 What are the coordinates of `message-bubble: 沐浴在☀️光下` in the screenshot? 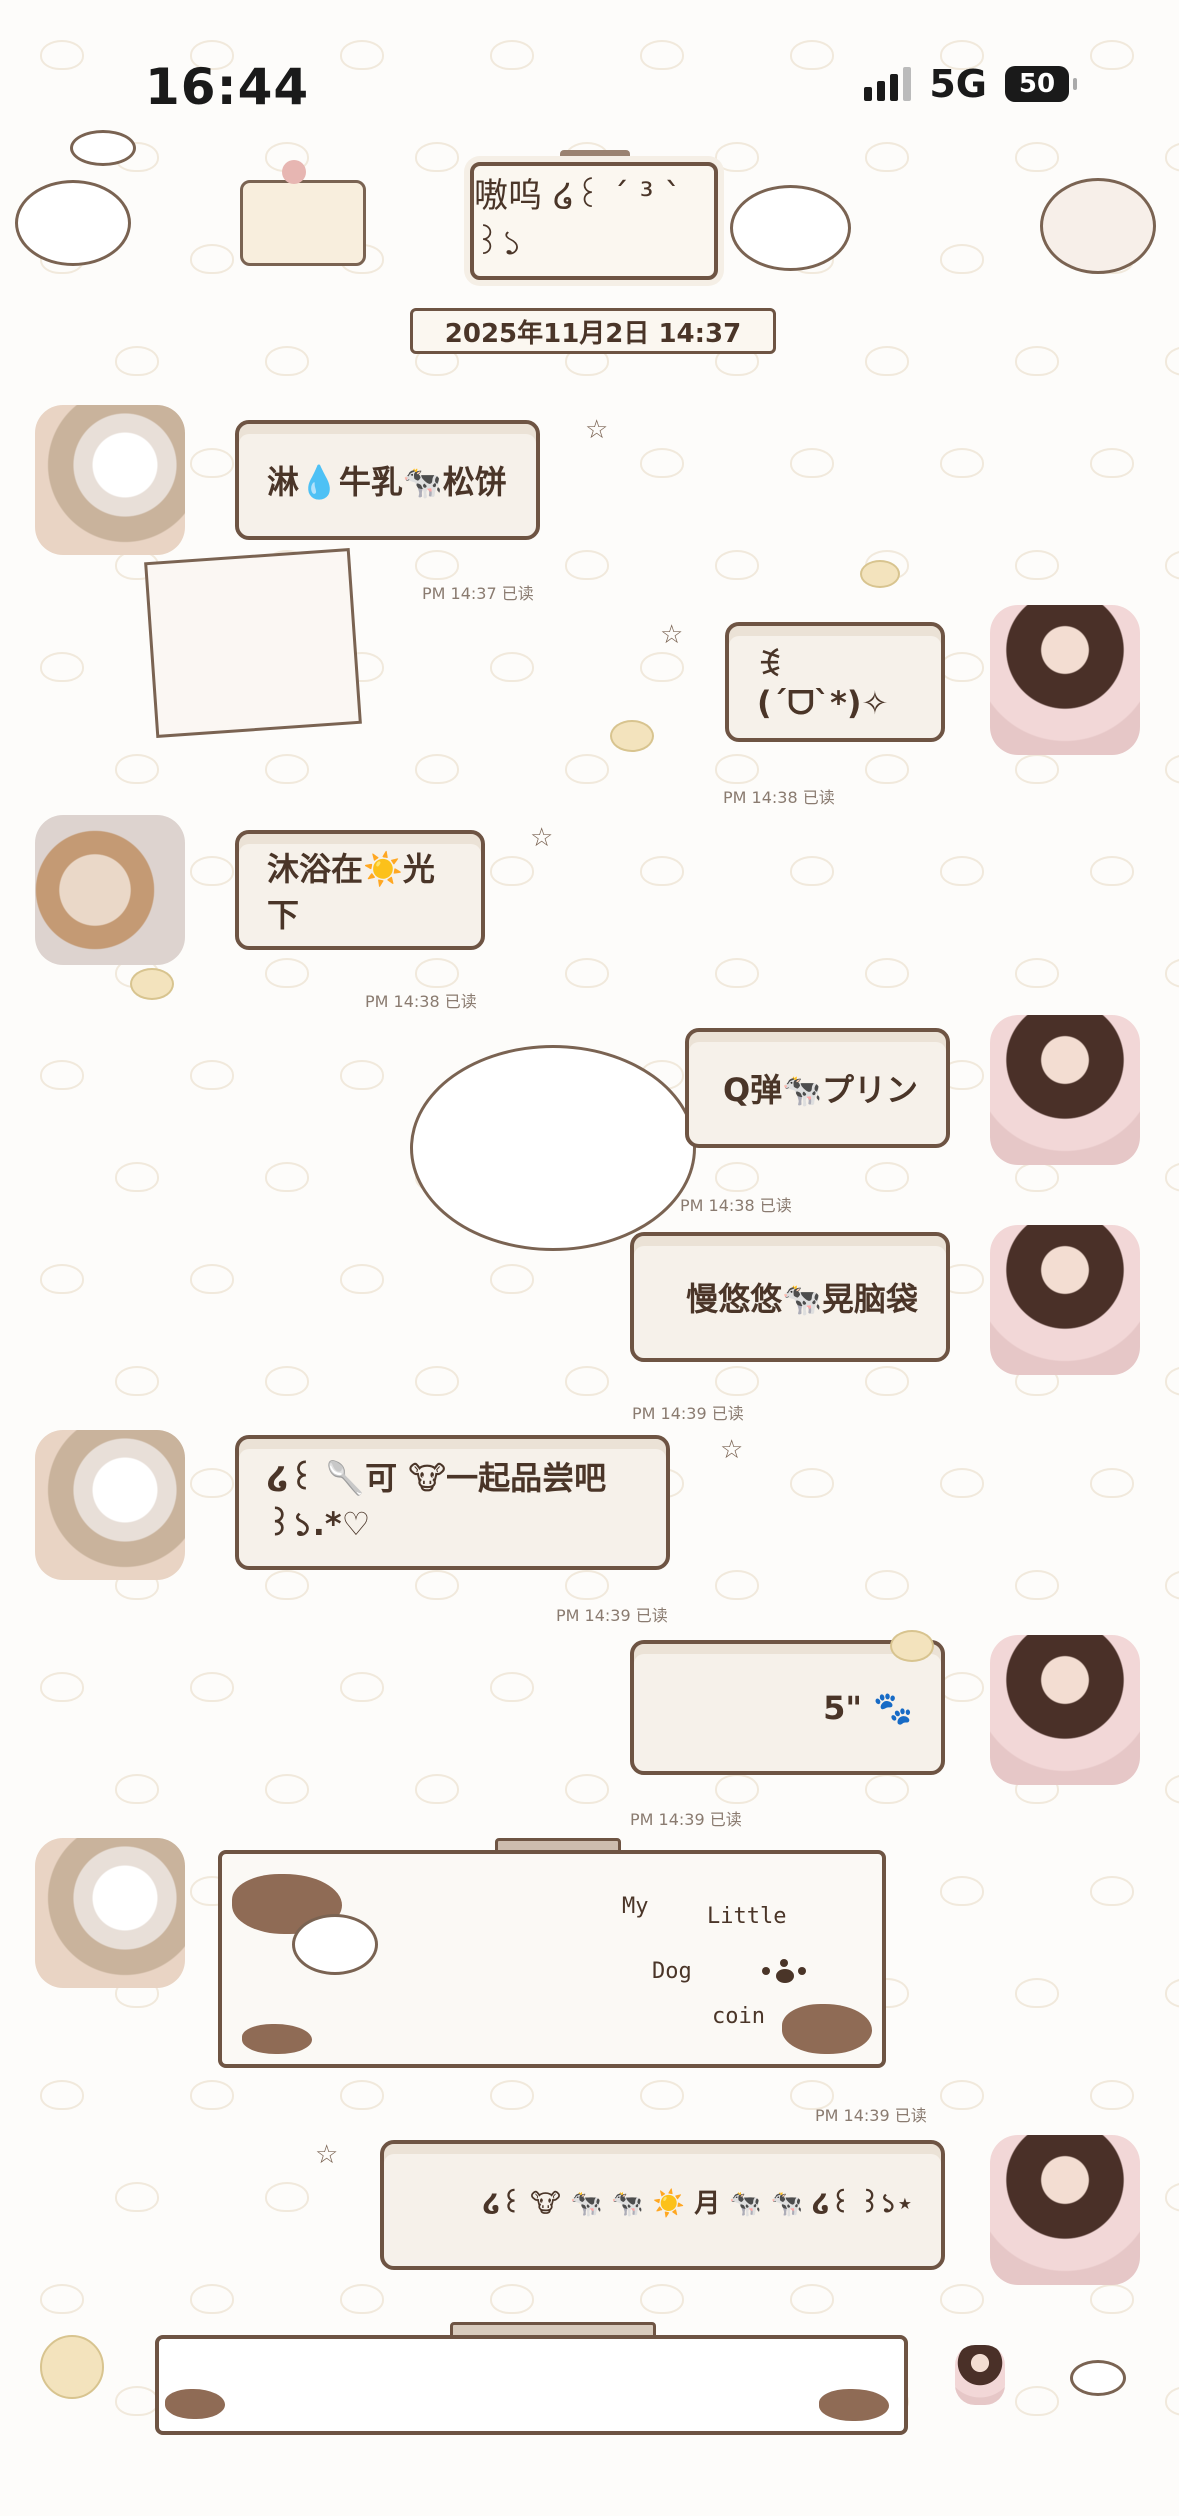 It's located at (360, 890).